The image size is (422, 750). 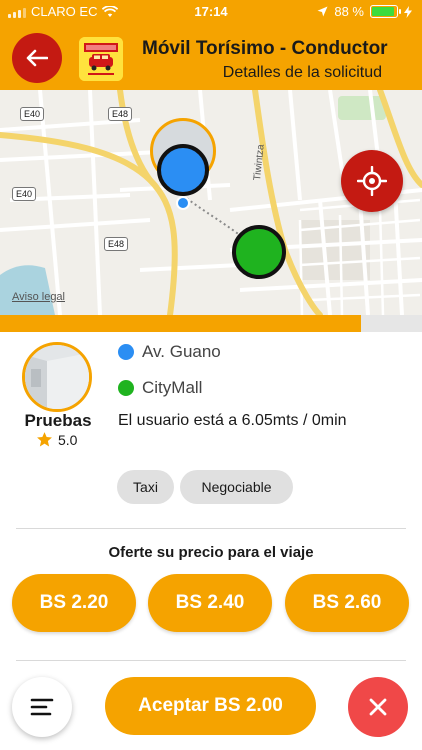 What do you see at coordinates (236, 487) in the screenshot?
I see `tag-negotiable: Negociable` at bounding box center [236, 487].